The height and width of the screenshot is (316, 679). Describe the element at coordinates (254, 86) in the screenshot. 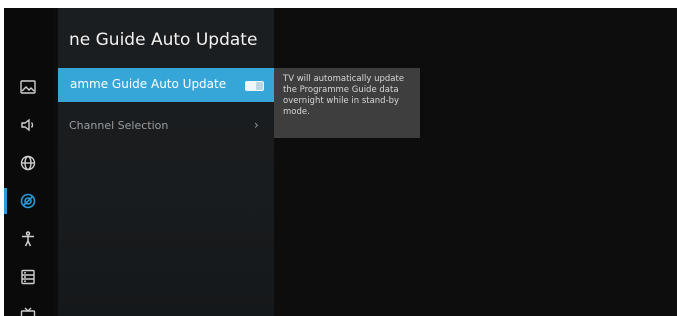

I see `auto-update-toggle` at that location.